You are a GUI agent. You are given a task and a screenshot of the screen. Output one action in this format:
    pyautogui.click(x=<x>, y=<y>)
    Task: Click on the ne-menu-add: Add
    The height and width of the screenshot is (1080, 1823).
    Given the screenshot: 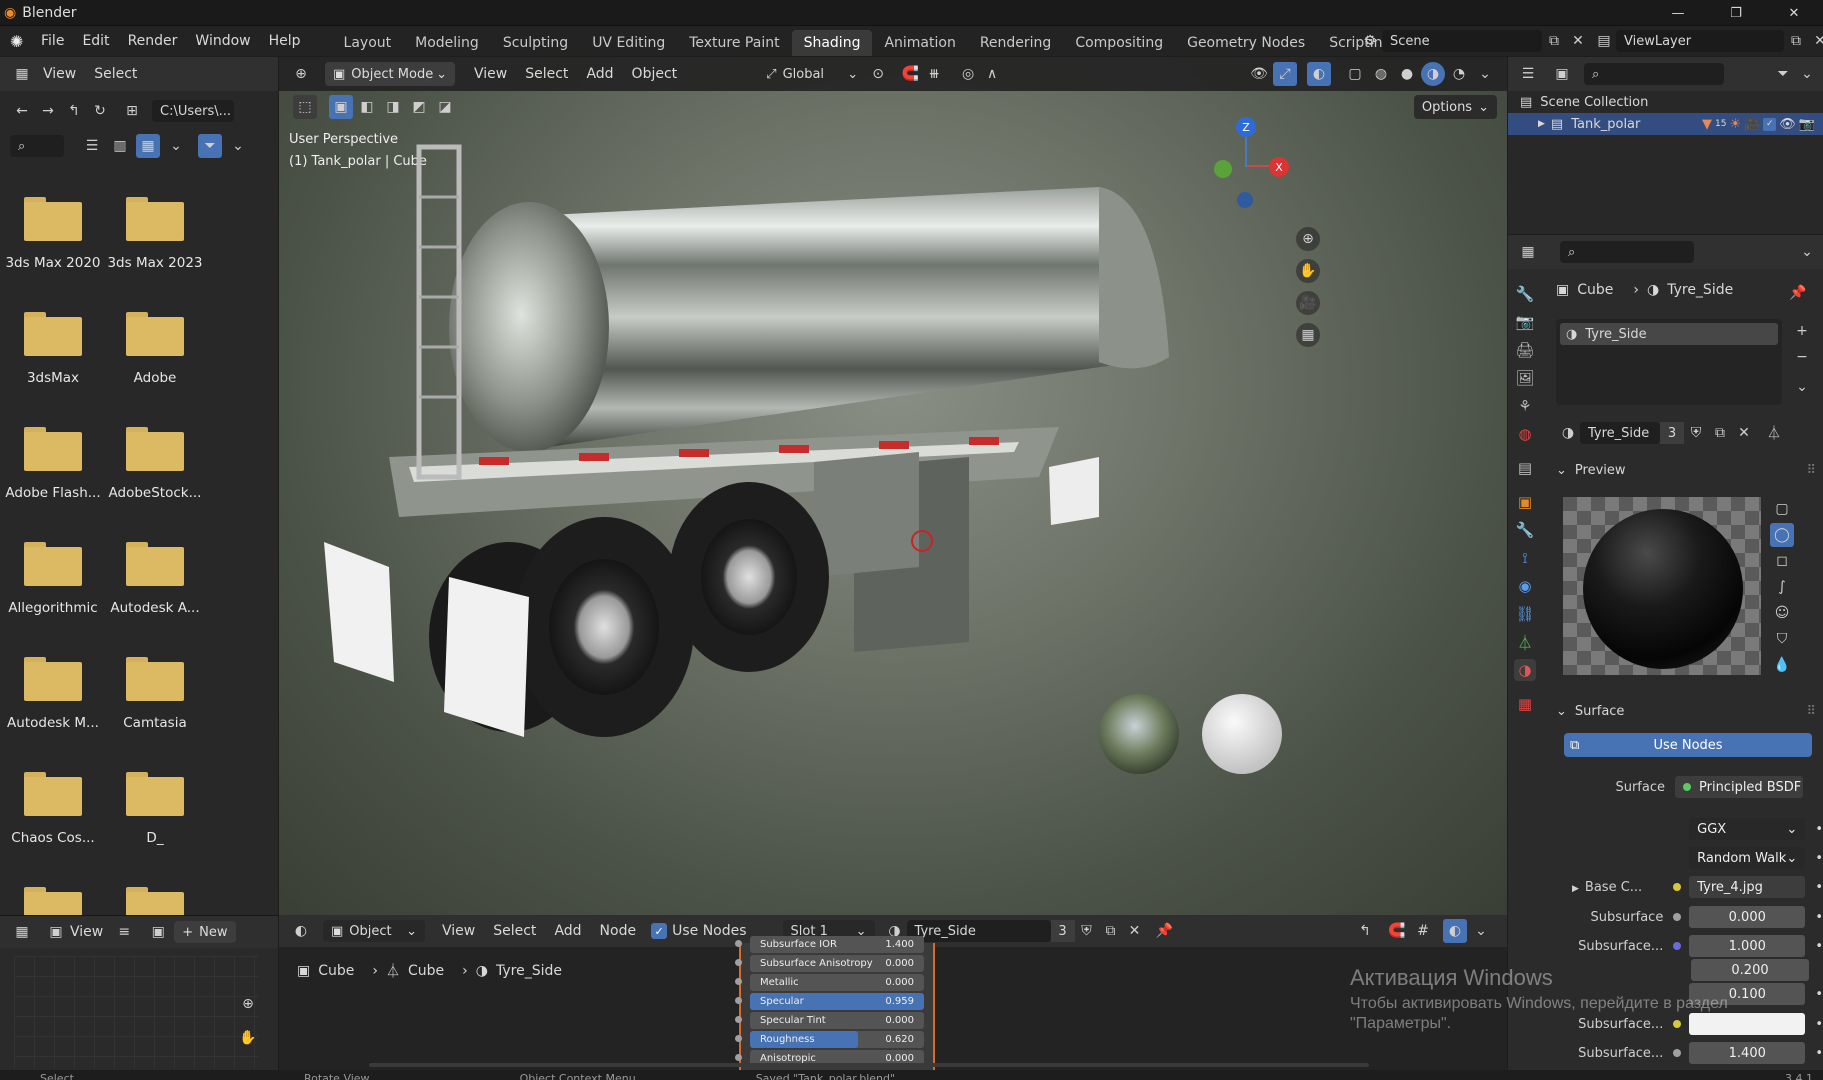 What is the action you would take?
    pyautogui.click(x=567, y=931)
    